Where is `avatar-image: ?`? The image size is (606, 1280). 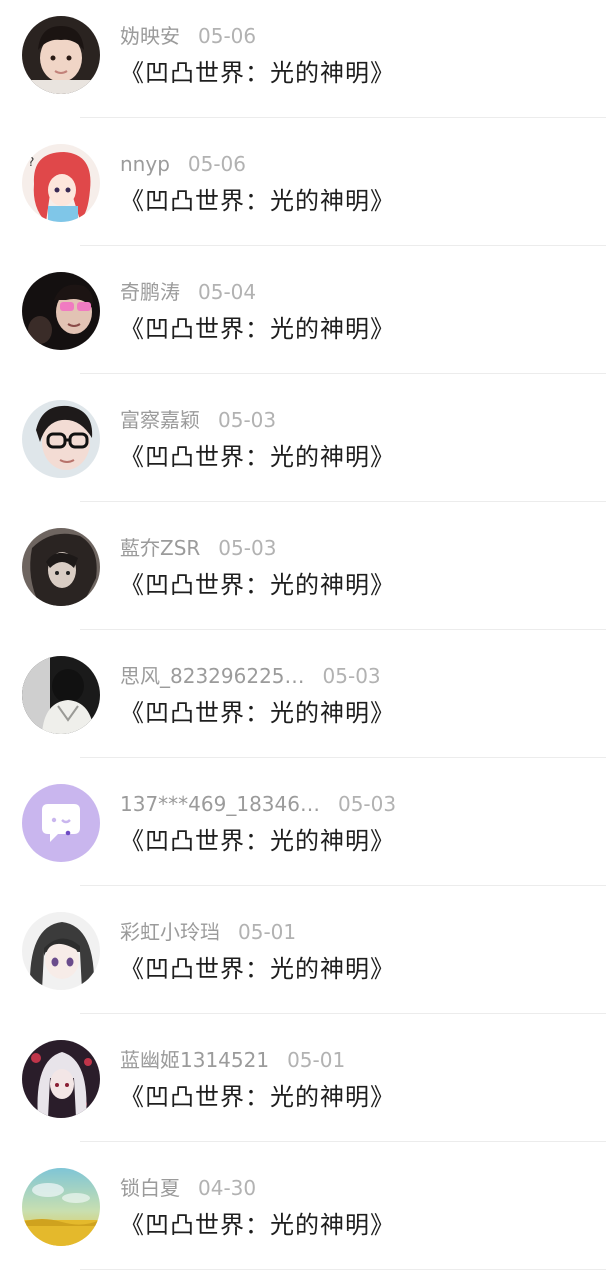 avatar-image: ? is located at coordinates (61, 183).